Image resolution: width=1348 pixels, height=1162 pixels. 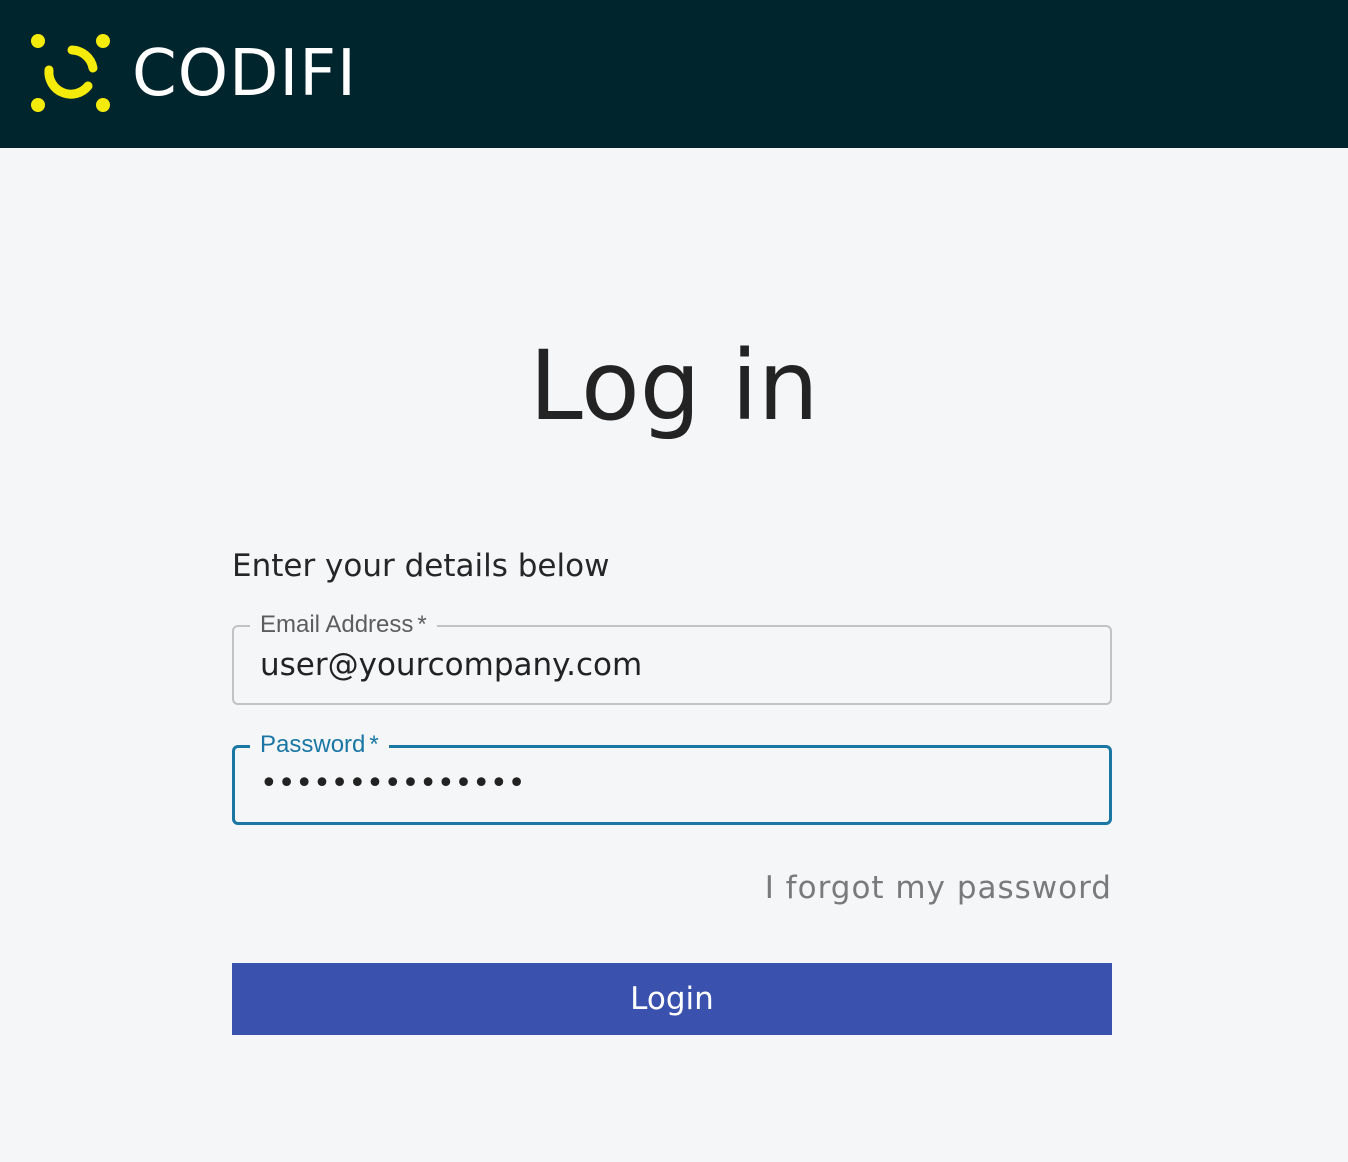 I want to click on password-input: •••••••••••••••, so click(x=670, y=784).